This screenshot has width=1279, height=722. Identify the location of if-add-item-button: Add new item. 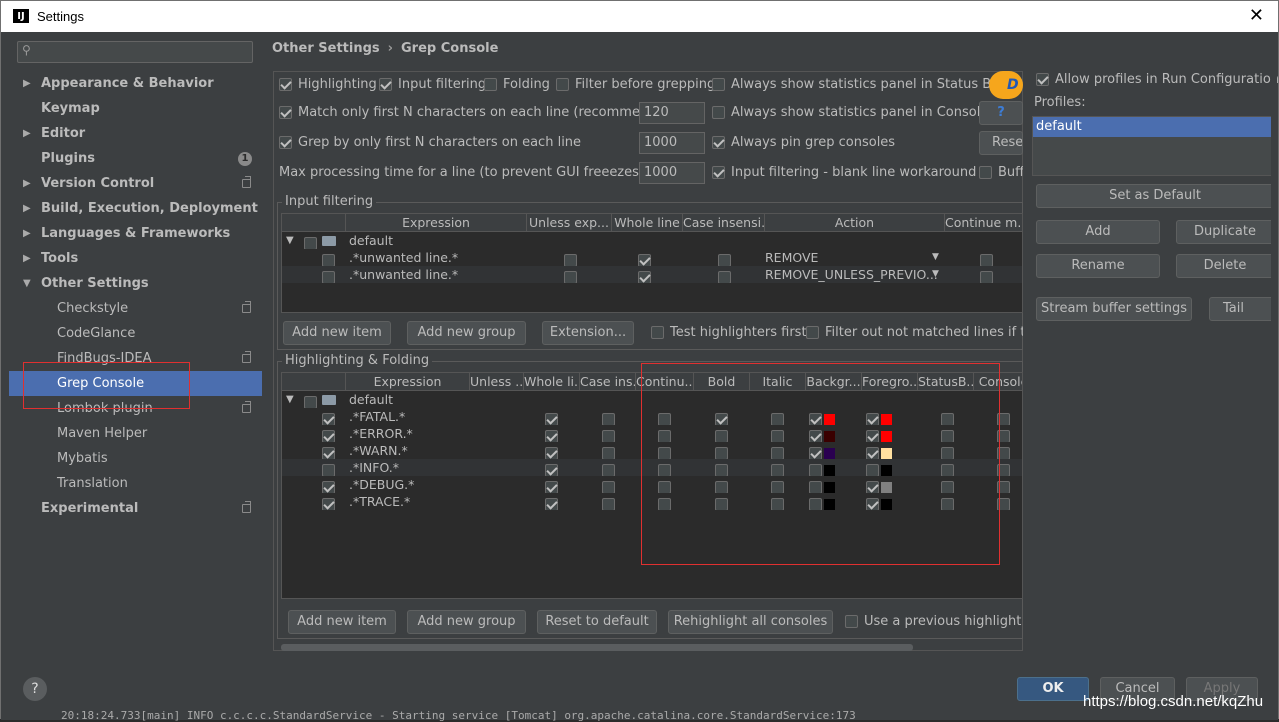
(337, 333).